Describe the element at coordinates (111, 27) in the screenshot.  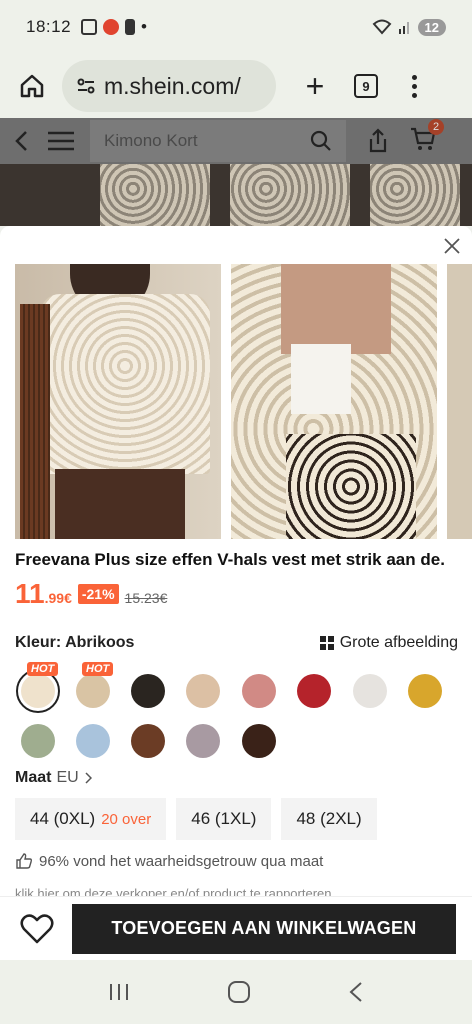
I see `app-notification-icon` at that location.